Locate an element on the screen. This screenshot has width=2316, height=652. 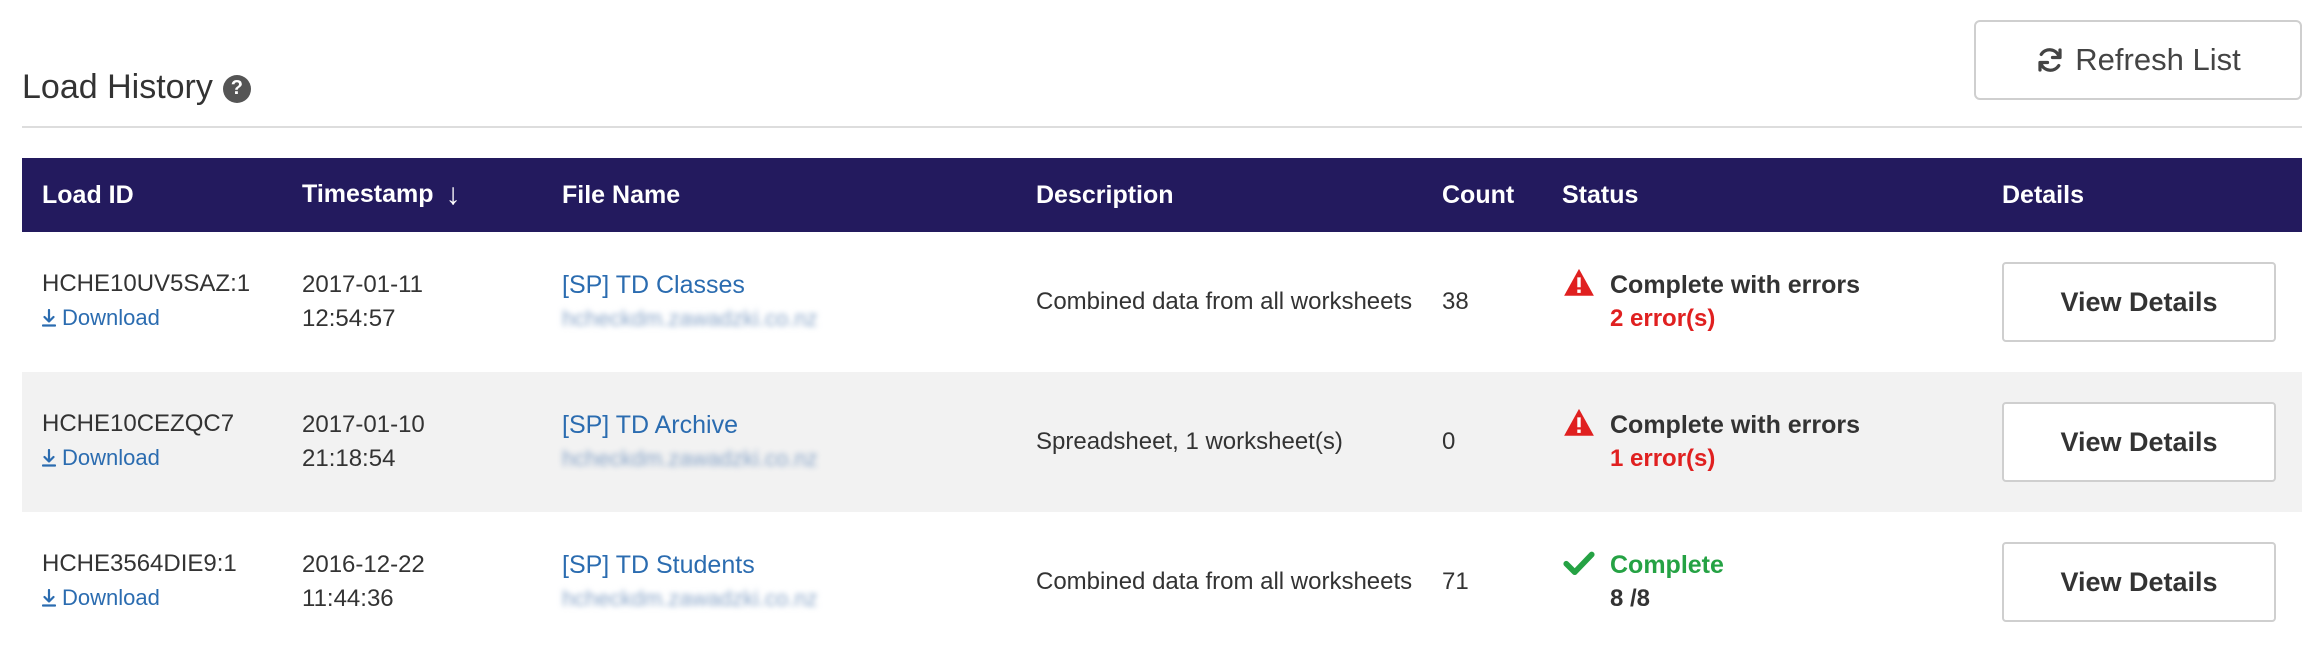
refresh-list-label: Refresh List is located at coordinates (2158, 59).